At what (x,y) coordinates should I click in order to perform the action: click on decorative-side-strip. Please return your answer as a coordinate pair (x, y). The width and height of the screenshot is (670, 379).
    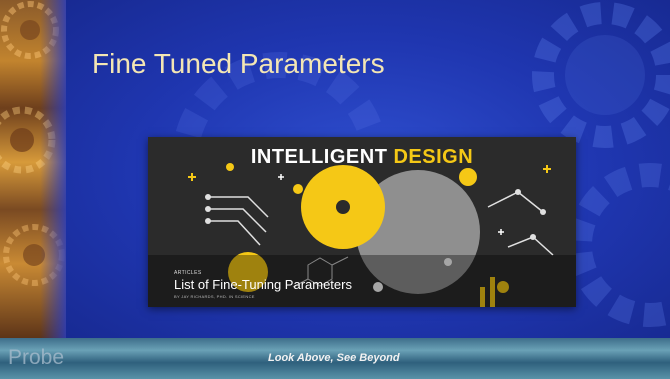
    Looking at the image, I should click on (33, 169).